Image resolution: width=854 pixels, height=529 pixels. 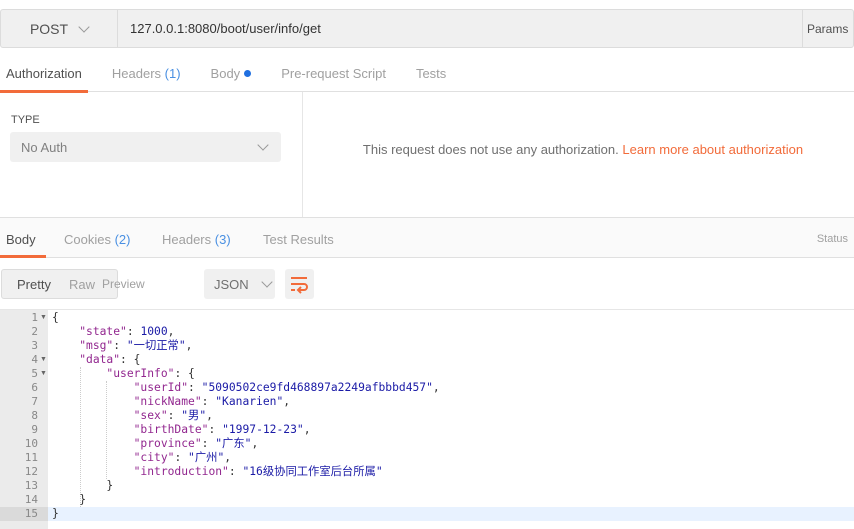 What do you see at coordinates (263, 429) in the screenshot?
I see `json-string: "1997-12-23"` at bounding box center [263, 429].